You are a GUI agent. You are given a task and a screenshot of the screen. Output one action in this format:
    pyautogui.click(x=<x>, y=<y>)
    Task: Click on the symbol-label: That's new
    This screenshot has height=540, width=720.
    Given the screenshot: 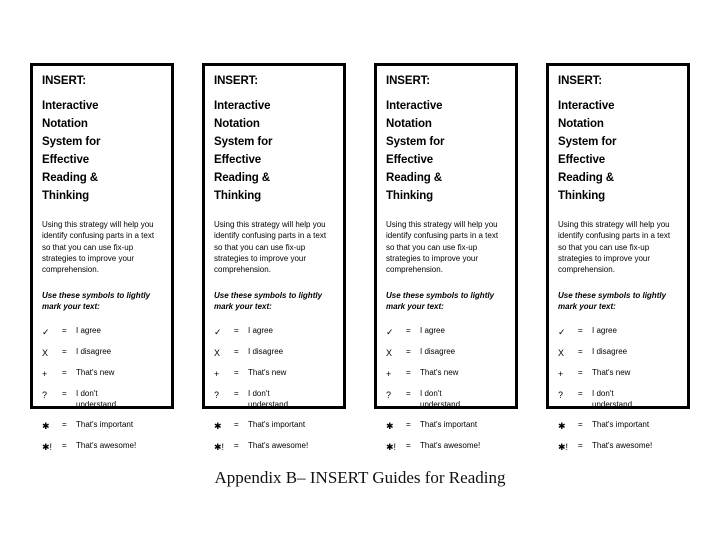 What is the action you would take?
    pyautogui.click(x=267, y=372)
    